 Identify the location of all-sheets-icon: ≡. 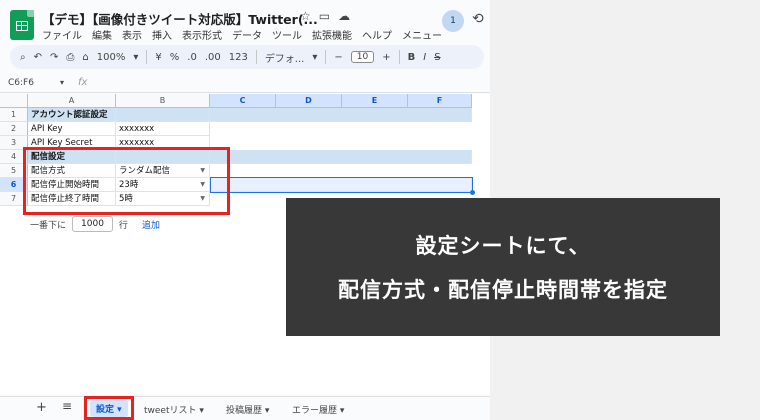
(67, 406).